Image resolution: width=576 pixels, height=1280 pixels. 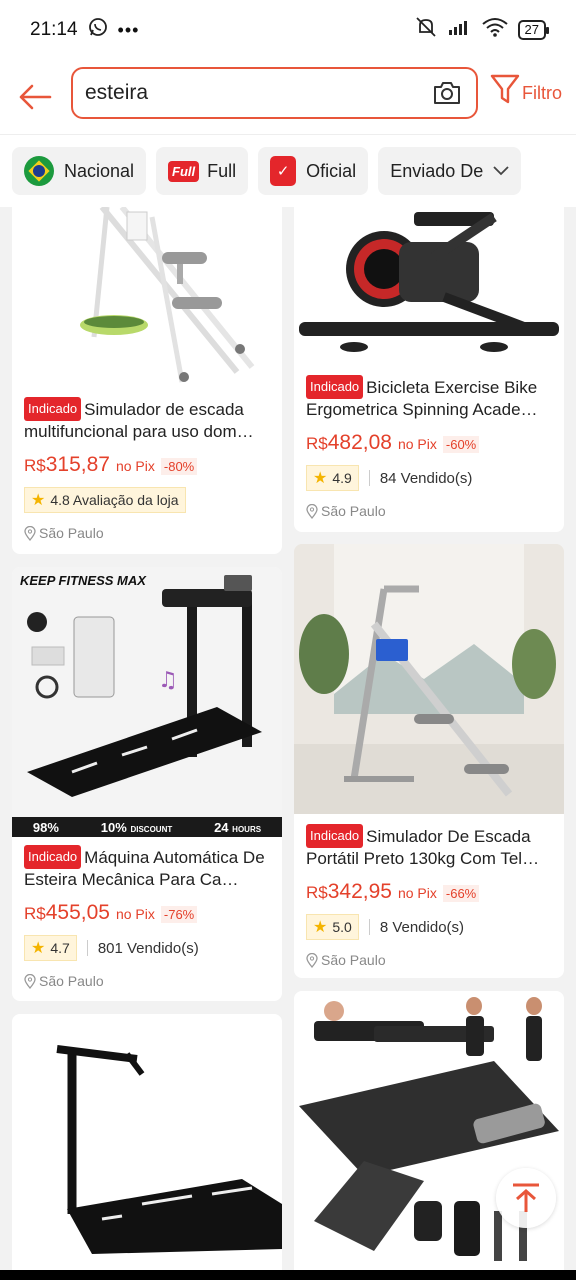 I want to click on back-button, so click(x=35, y=97).